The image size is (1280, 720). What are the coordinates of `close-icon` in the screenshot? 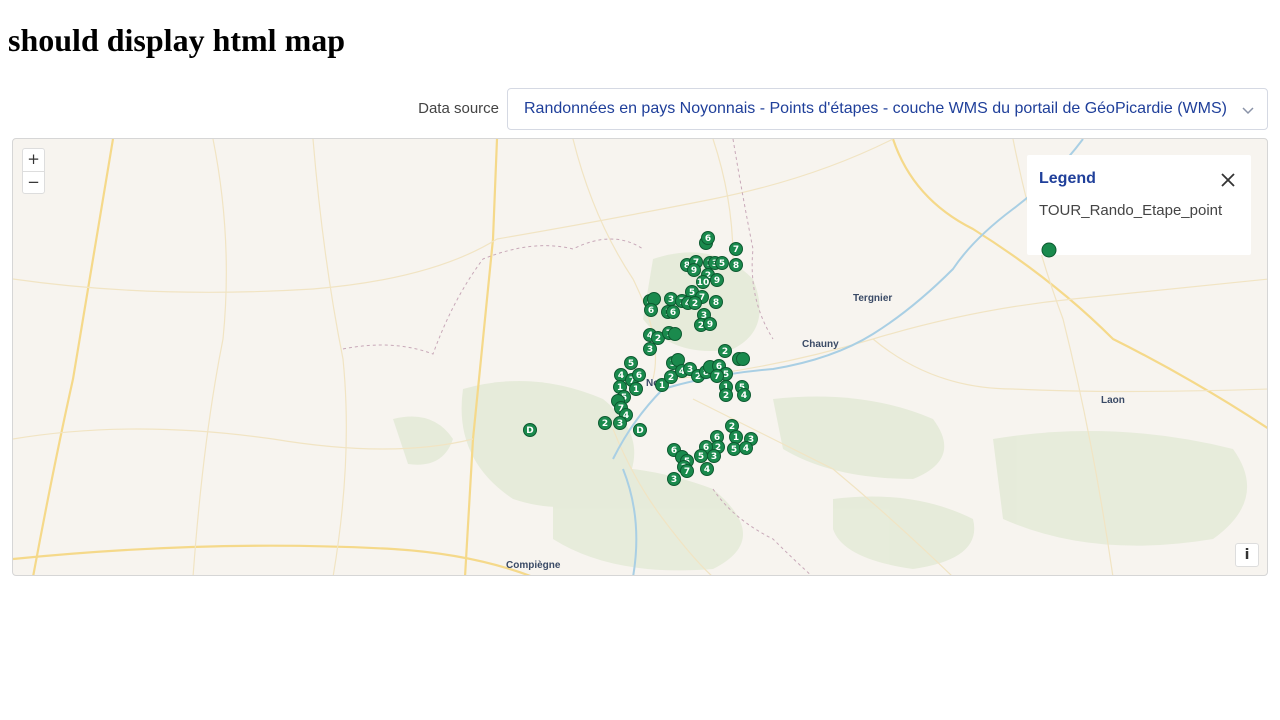 It's located at (1228, 180).